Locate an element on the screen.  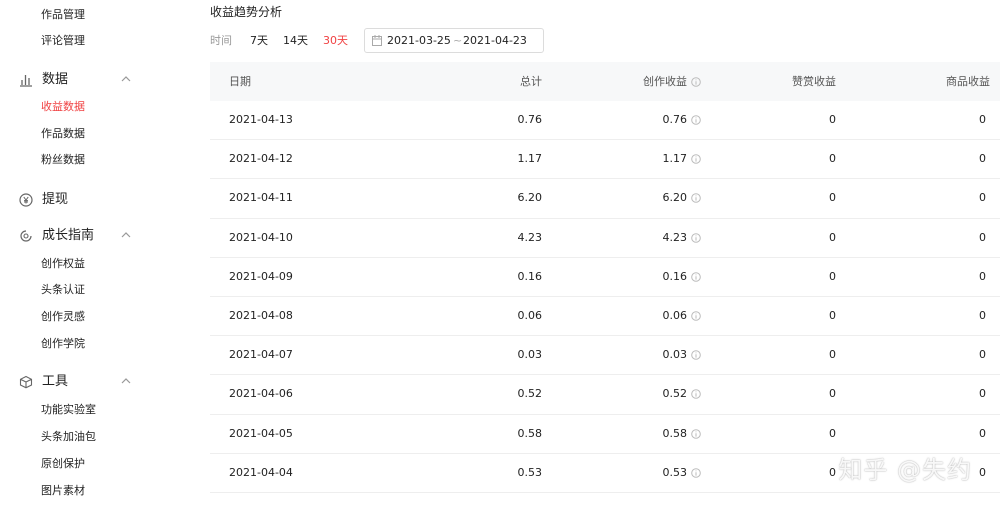
cell-date: 2021-04-09 is located at coordinates (261, 276).